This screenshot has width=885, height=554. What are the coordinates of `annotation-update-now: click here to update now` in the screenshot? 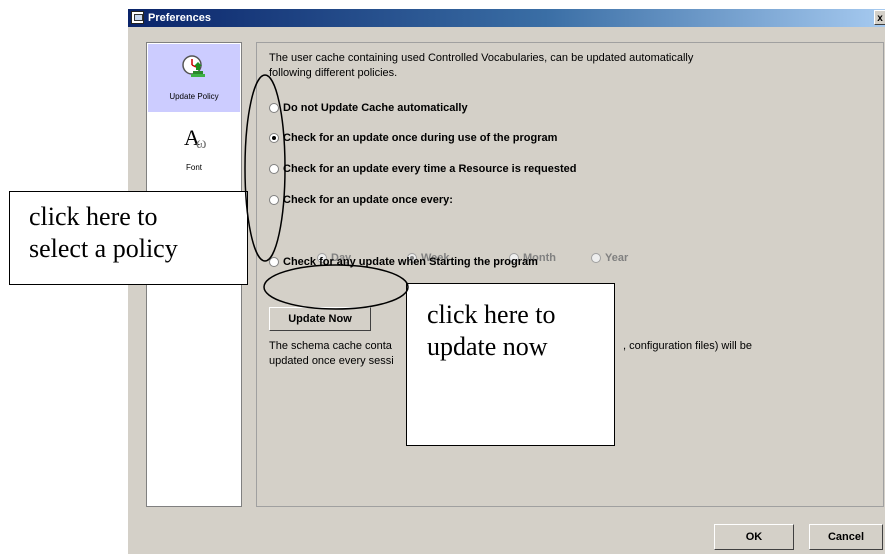 It's located at (510, 364).